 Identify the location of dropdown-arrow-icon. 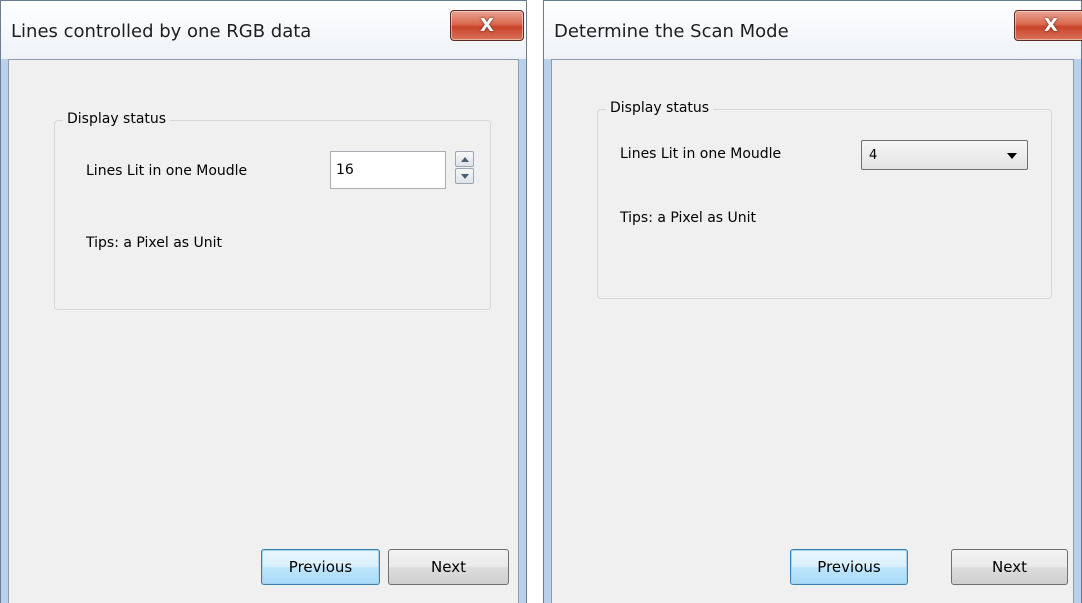
(1012, 156).